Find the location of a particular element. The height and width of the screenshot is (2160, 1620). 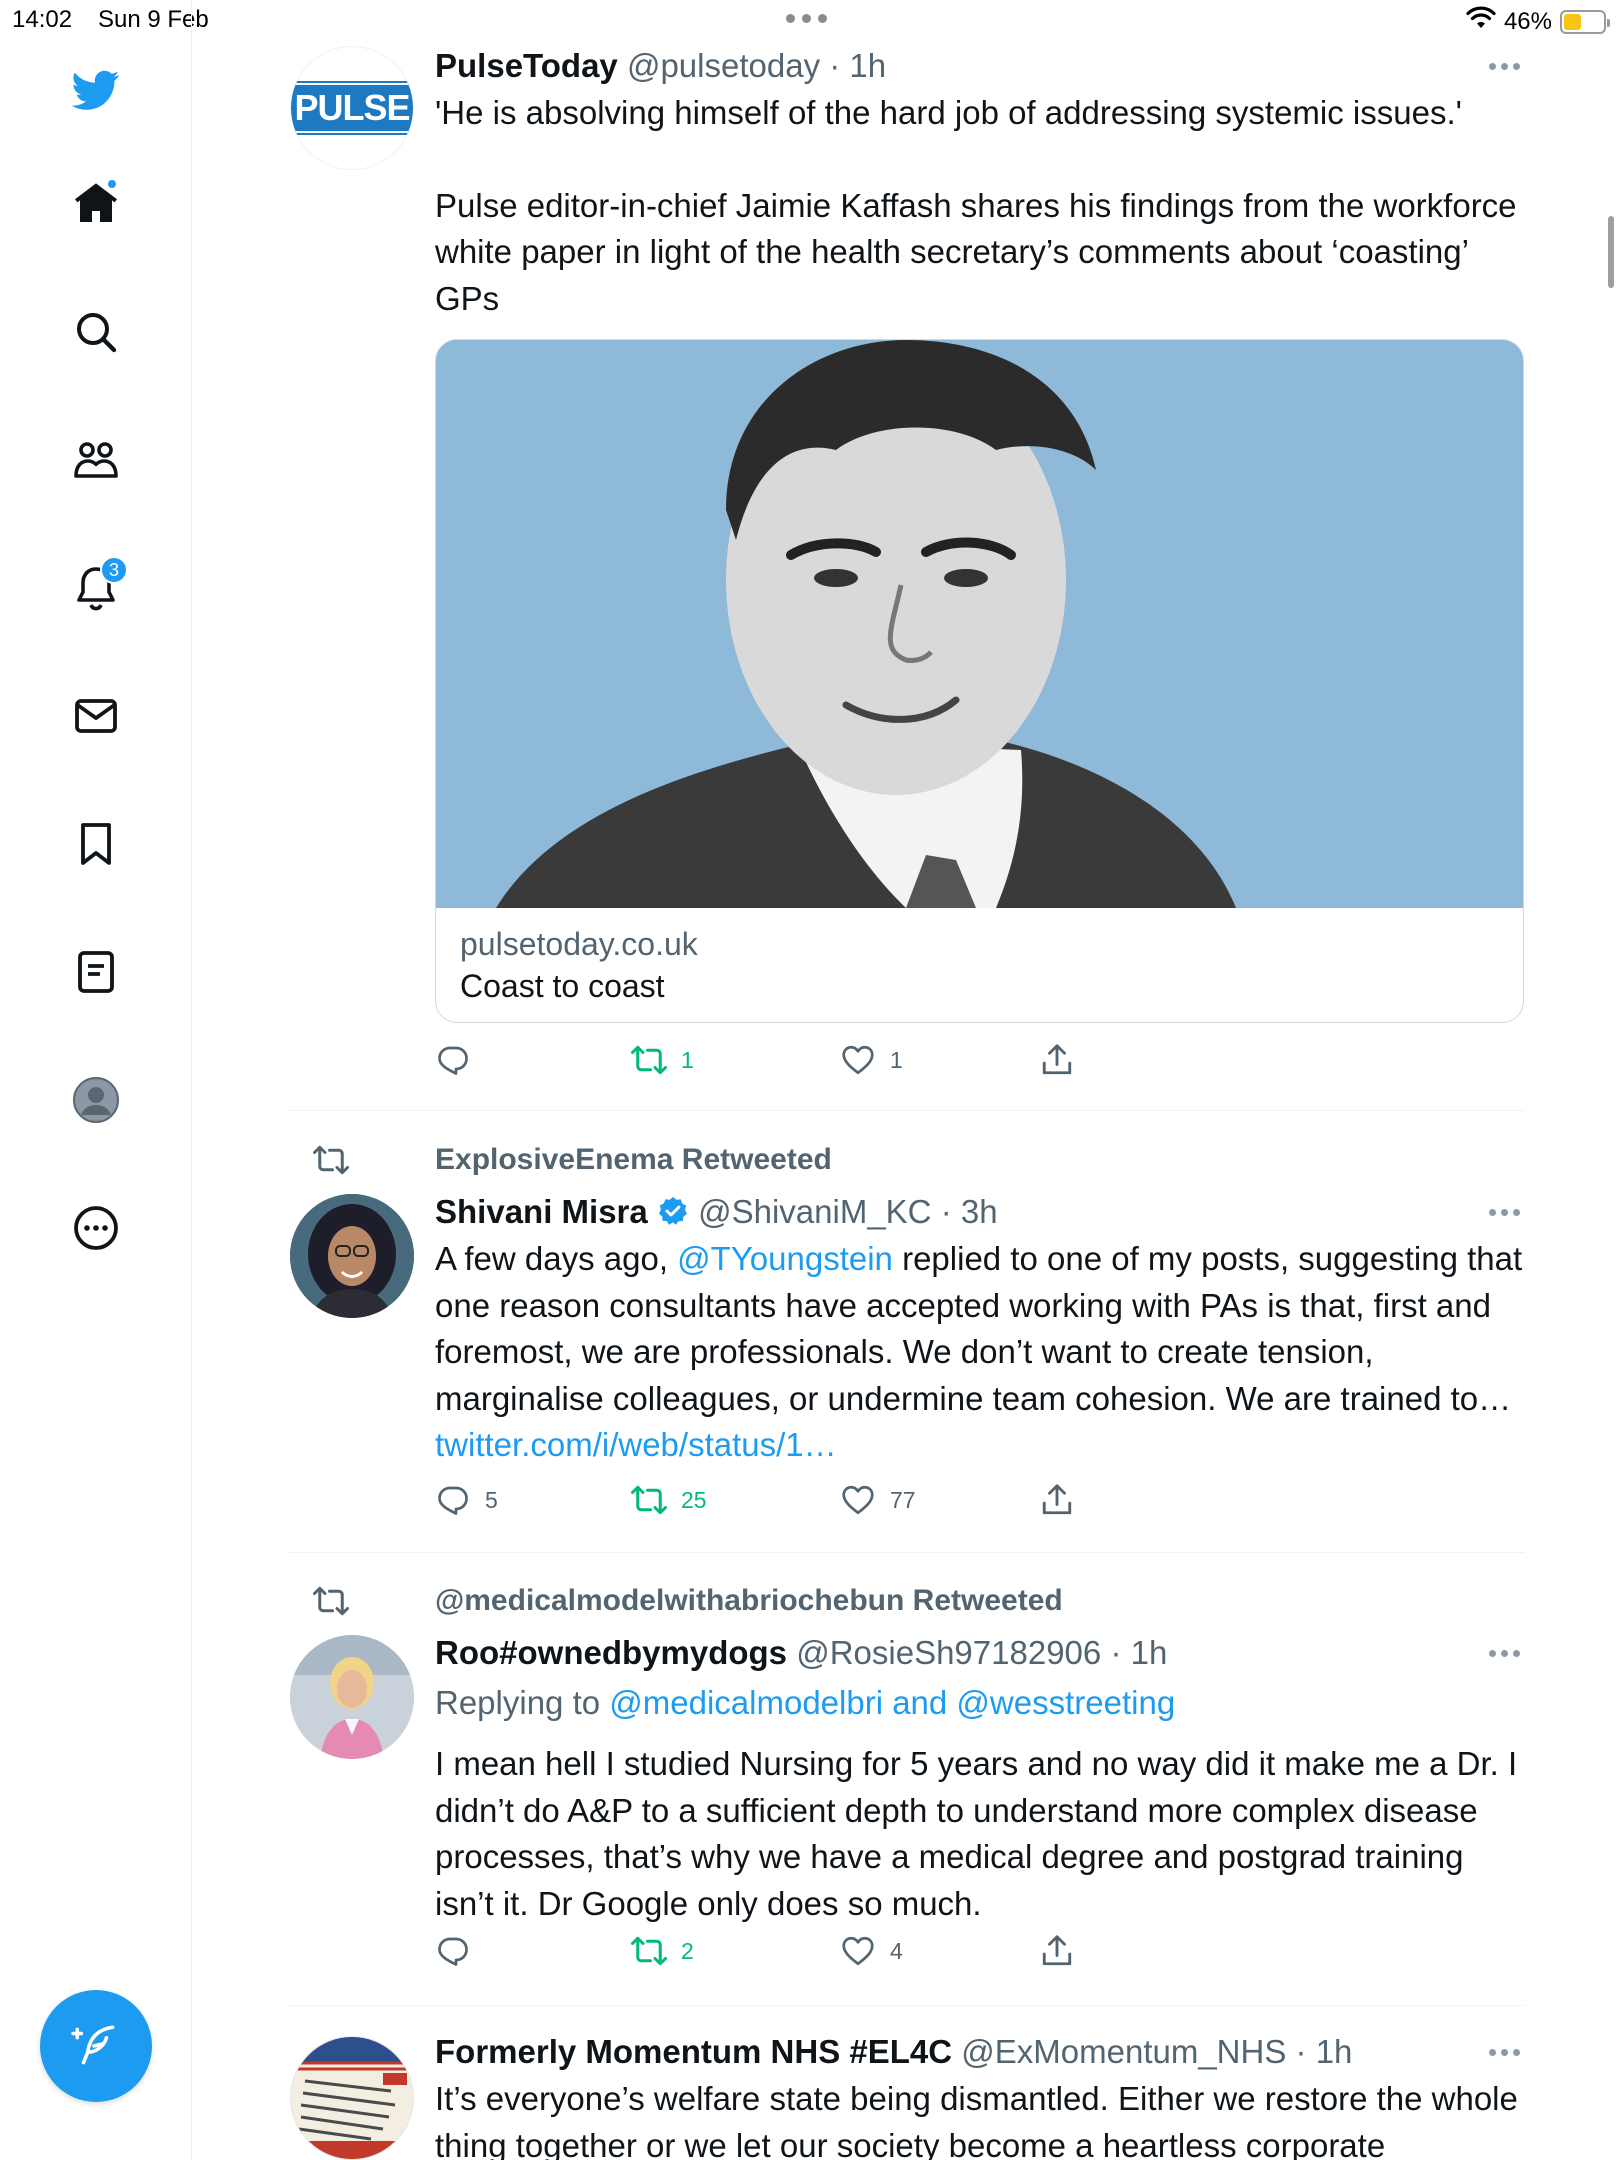

replying-to-link: @medicalmodelbri and @wesstreeting is located at coordinates (892, 1702).